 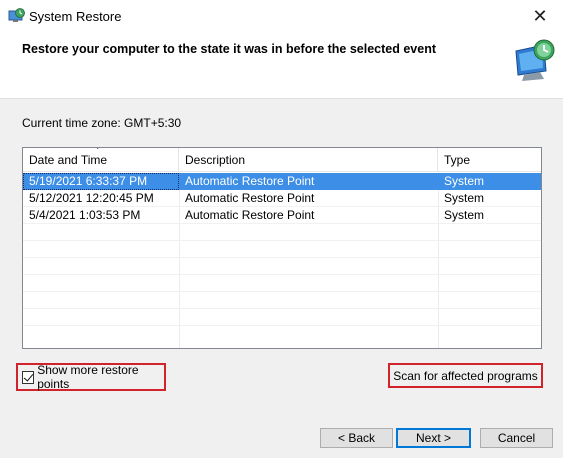 What do you see at coordinates (535, 60) in the screenshot?
I see `system-restore-monitor-icon` at bounding box center [535, 60].